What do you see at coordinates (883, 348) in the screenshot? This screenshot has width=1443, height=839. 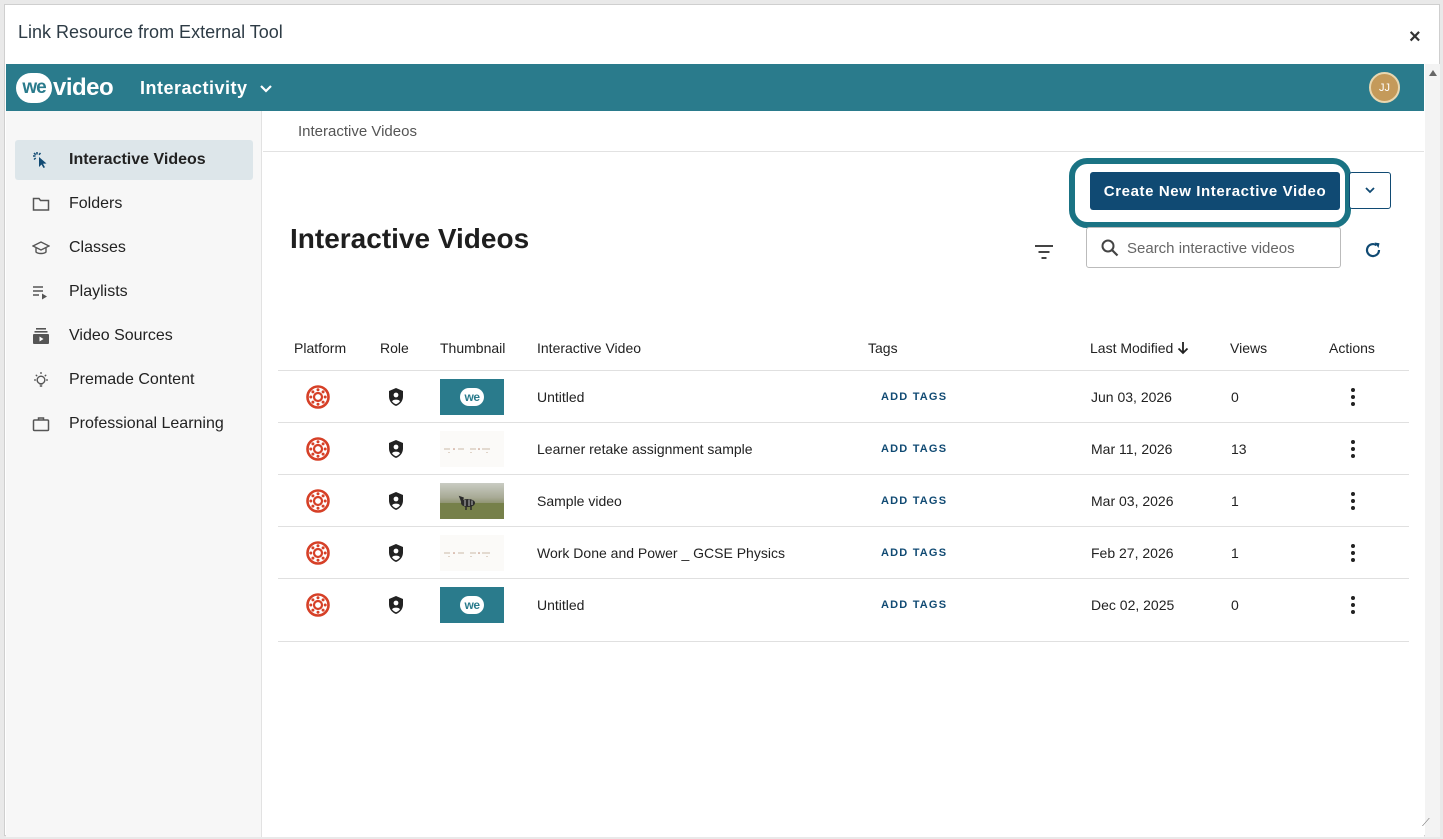 I see `column-header-tags: Tags` at bounding box center [883, 348].